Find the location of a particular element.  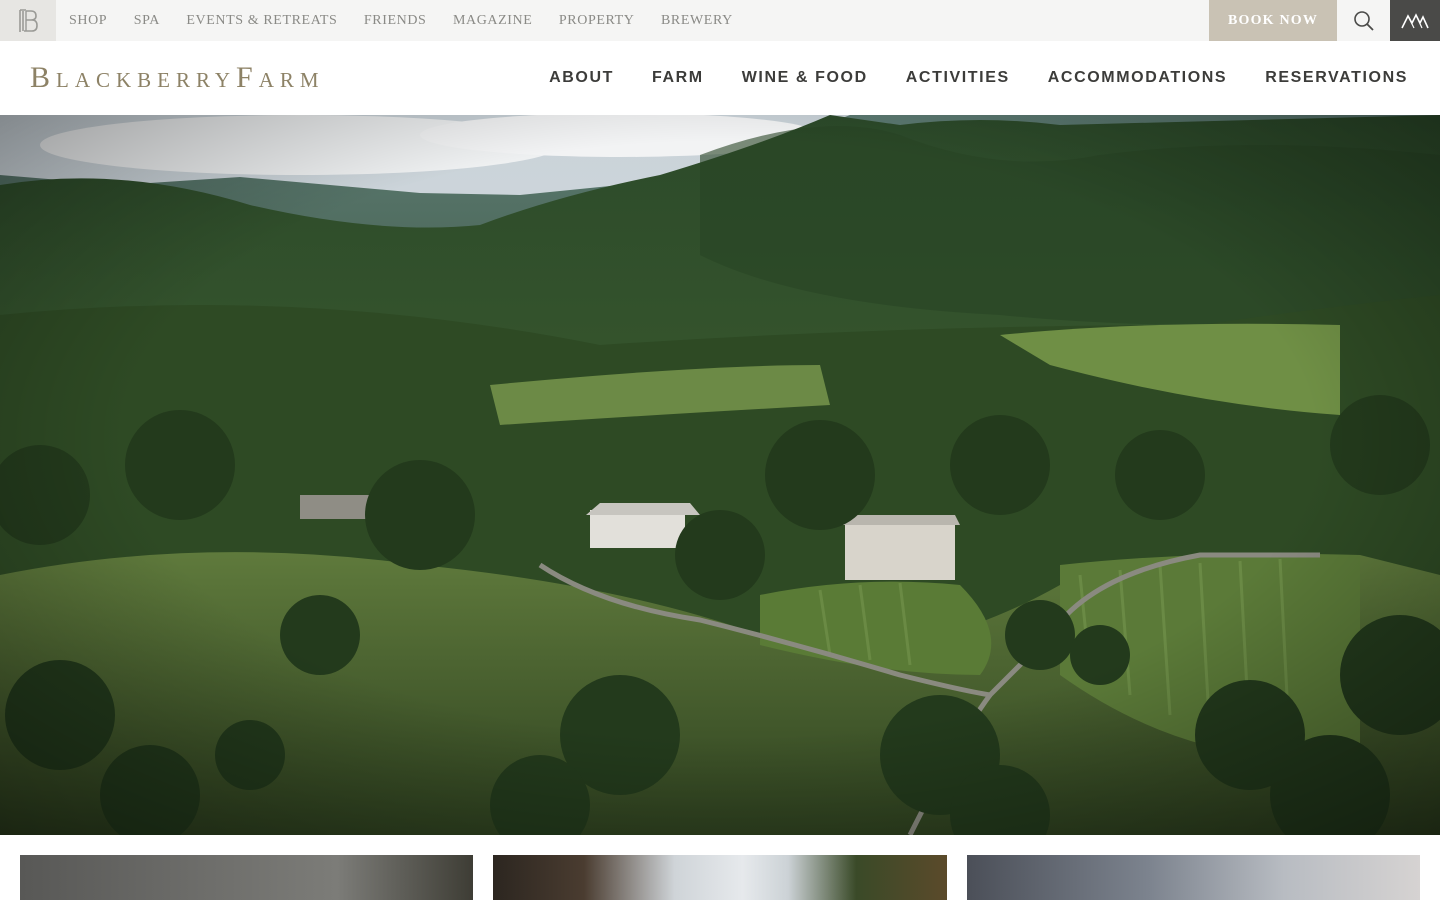

brand-logo: BlackberryFarm is located at coordinates (177, 78).